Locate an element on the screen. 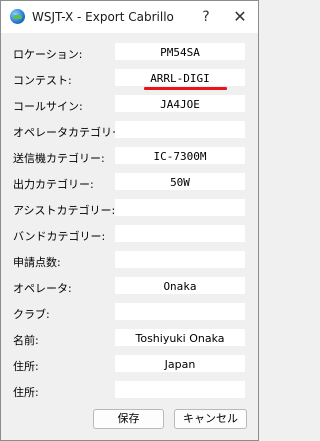 The image size is (320, 441). help-button: ? is located at coordinates (206, 17).